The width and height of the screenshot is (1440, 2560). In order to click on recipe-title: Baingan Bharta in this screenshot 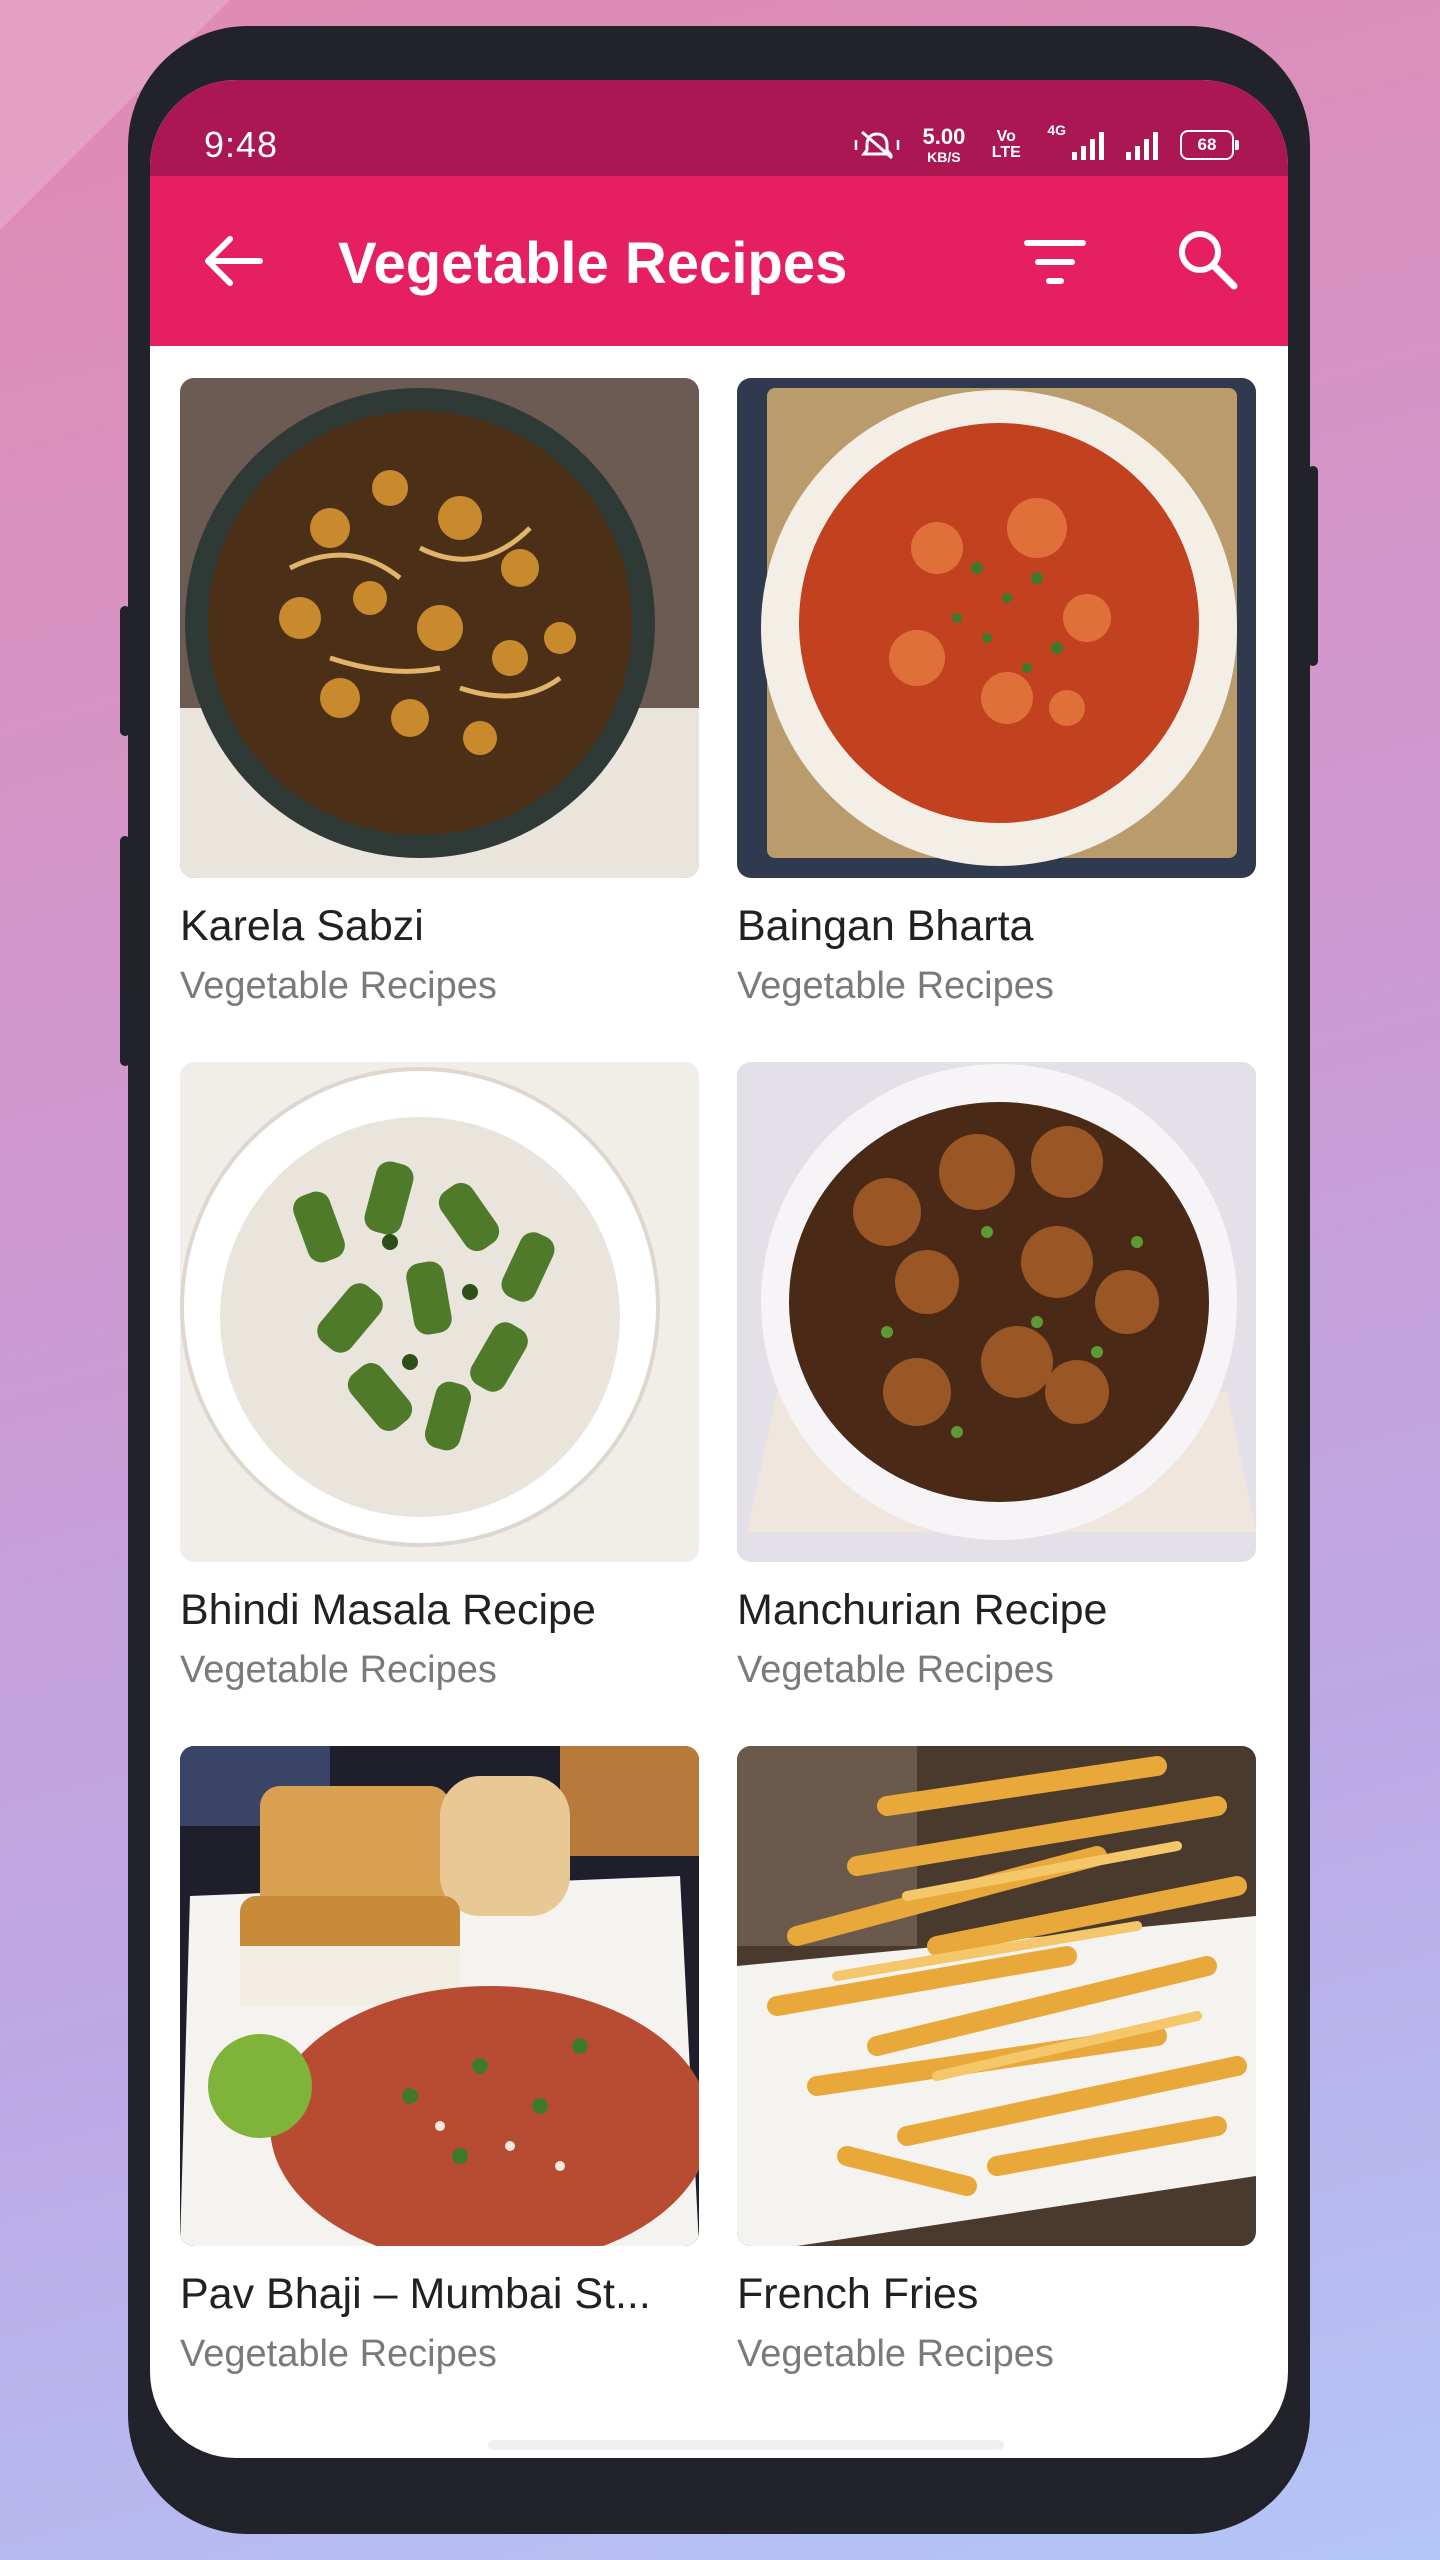, I will do `click(885, 926)`.